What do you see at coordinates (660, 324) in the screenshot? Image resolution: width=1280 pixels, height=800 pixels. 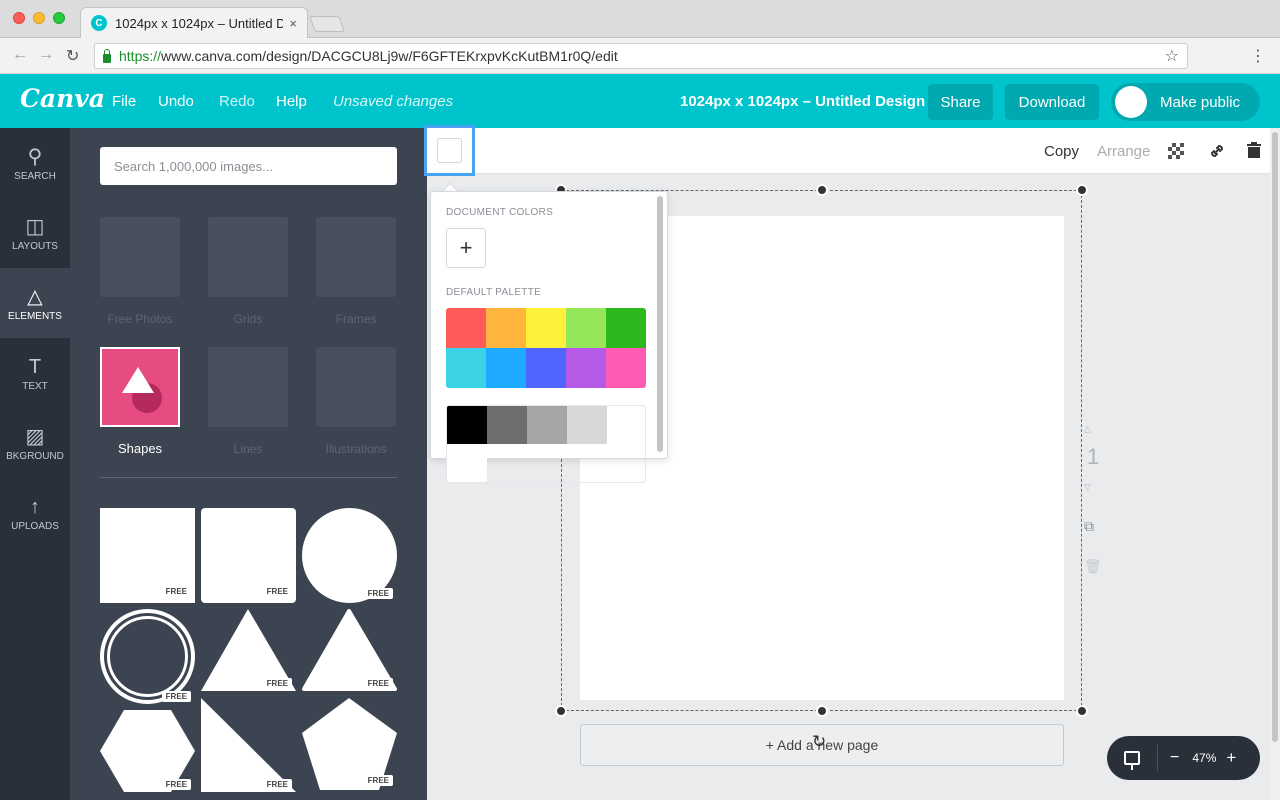 I see `popover-scrollbar` at bounding box center [660, 324].